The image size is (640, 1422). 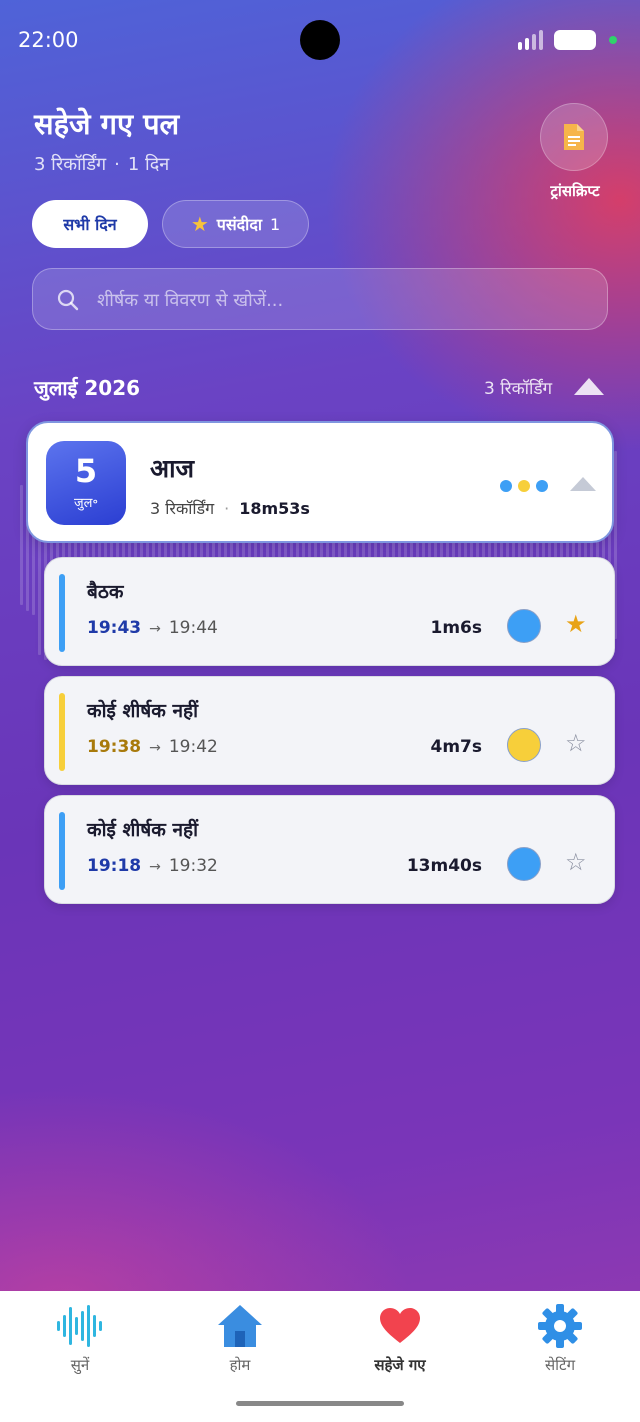 I want to click on total-recordings: 3 रिकॉर्डिंग, so click(x=70, y=164).